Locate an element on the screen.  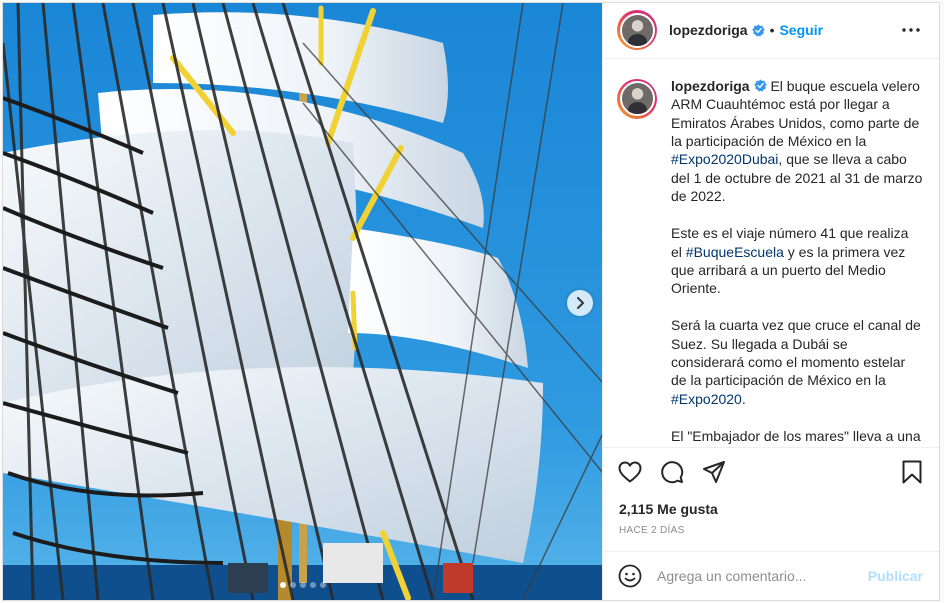
action-bar is located at coordinates (771, 471).